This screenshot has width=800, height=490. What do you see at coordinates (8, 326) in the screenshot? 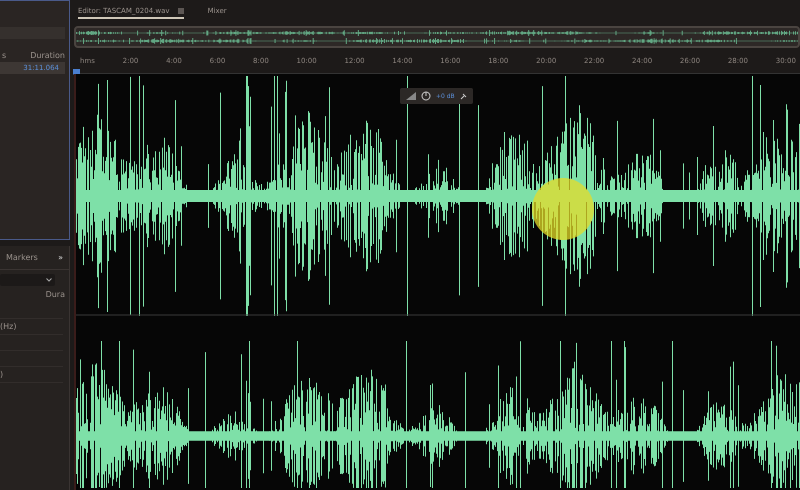
I see `row-text: (Hz)` at bounding box center [8, 326].